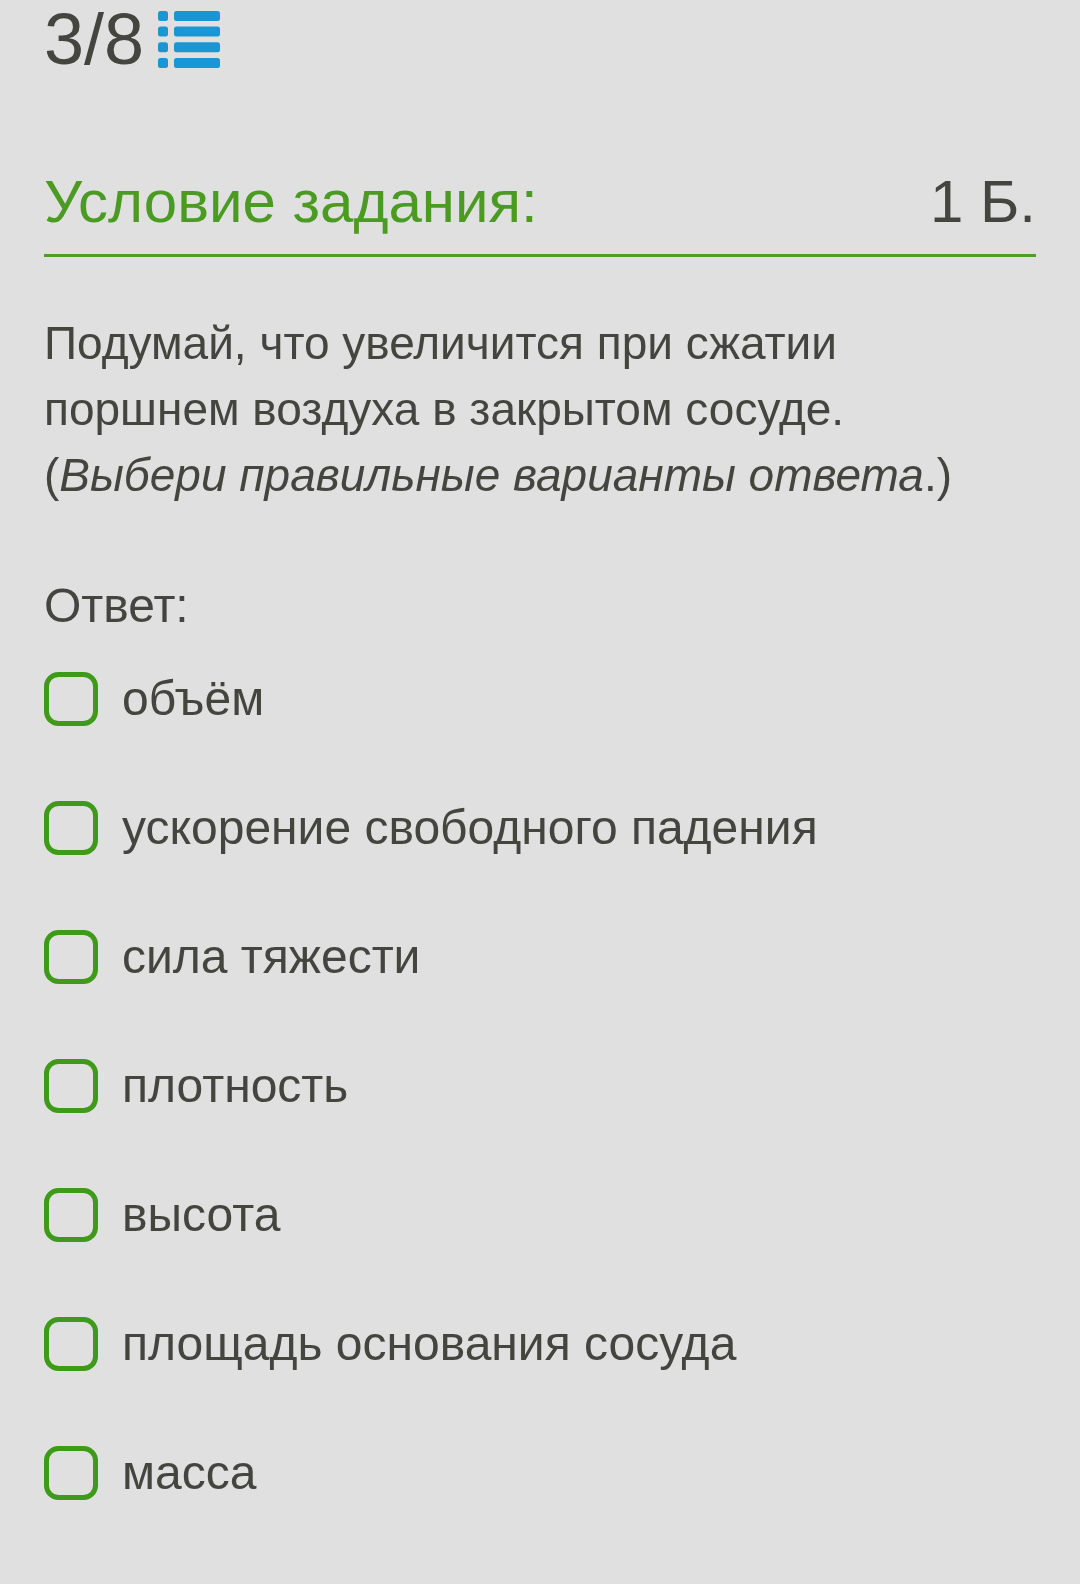 This screenshot has width=1080, height=1584. I want to click on question-text: Подумай, что увеличится при сжатии поршнем воздуха в закрытом сосуде., so click(445, 376).